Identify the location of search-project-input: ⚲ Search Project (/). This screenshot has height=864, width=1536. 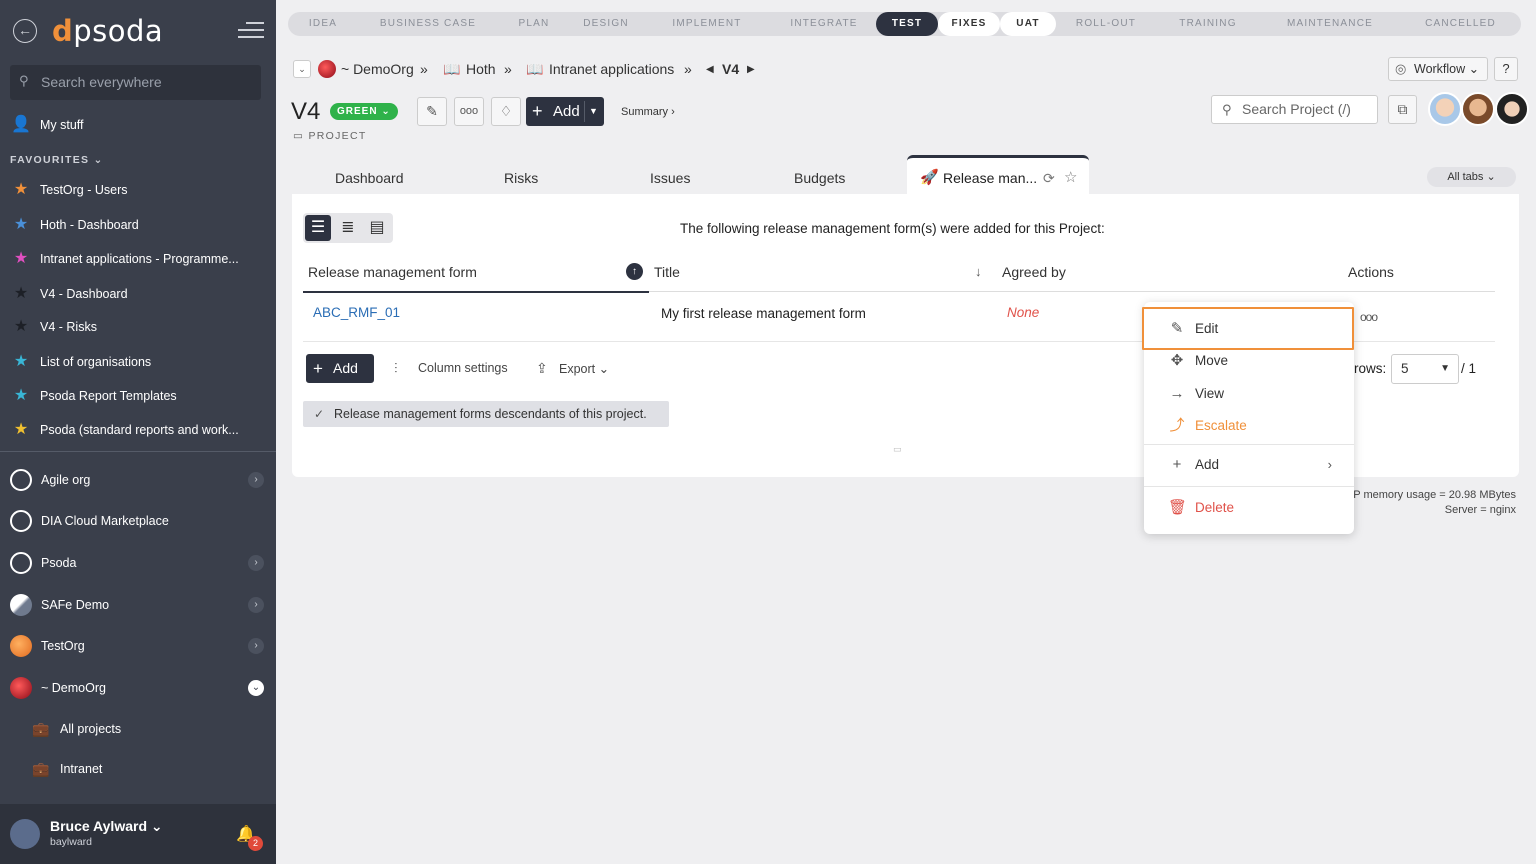
(1294, 109).